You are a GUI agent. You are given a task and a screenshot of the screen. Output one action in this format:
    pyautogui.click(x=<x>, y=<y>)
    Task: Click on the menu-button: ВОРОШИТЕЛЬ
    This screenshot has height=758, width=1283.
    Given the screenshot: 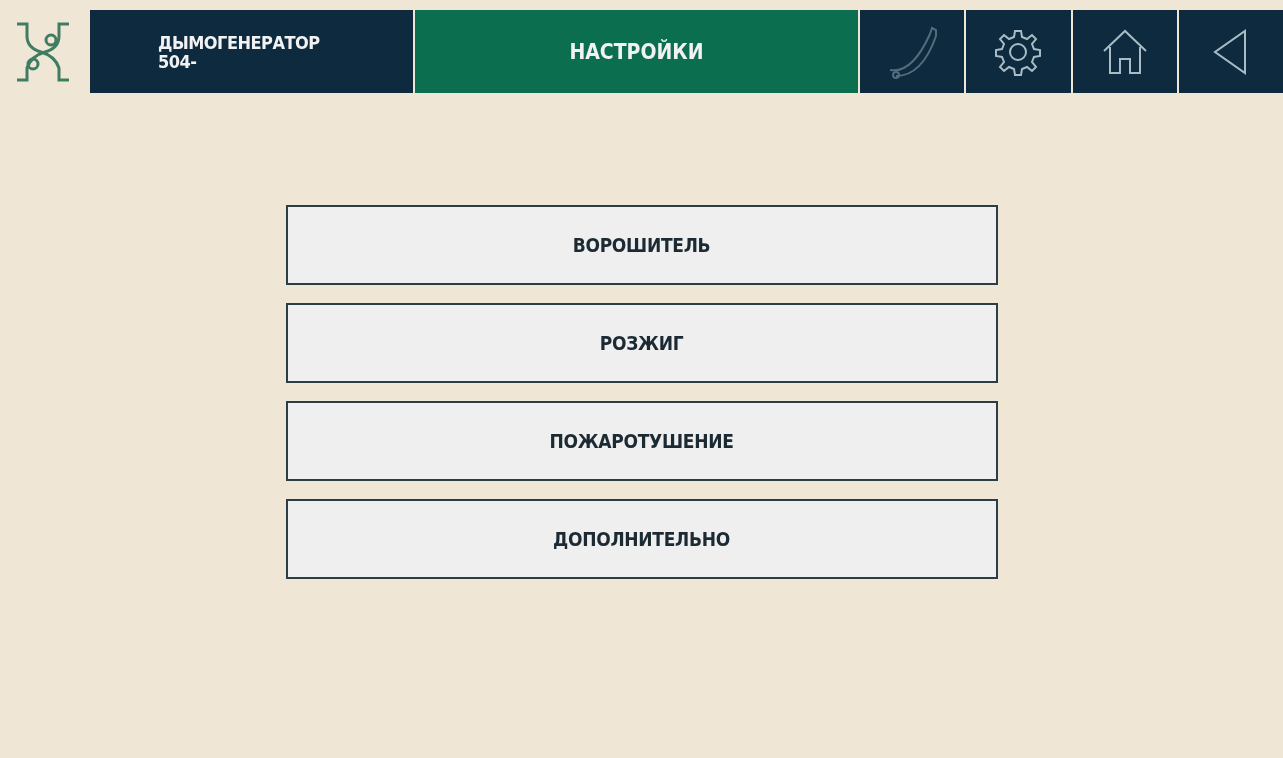 What is the action you would take?
    pyautogui.click(x=641, y=245)
    